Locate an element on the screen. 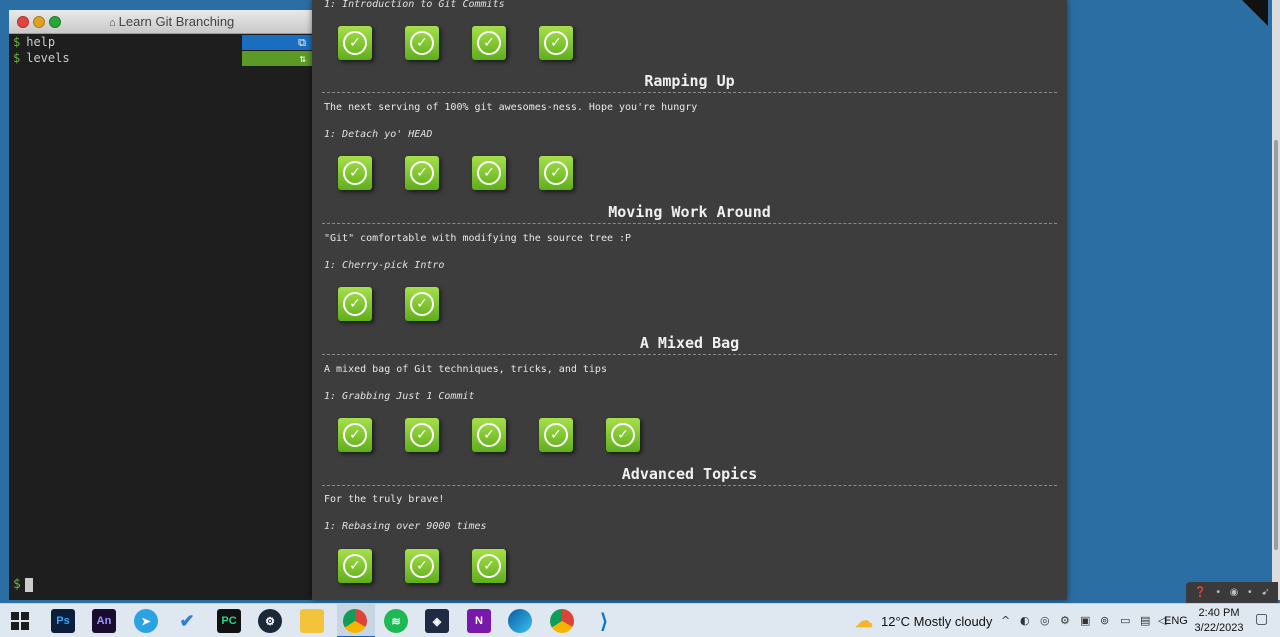 The image size is (1280, 637). discord-icon: ◐ is located at coordinates (1025, 620).